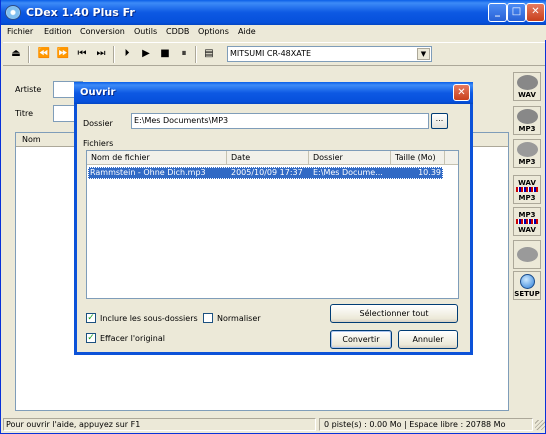  Describe the element at coordinates (527, 116) in the screenshot. I see `cd-to-mp3-icon` at that location.